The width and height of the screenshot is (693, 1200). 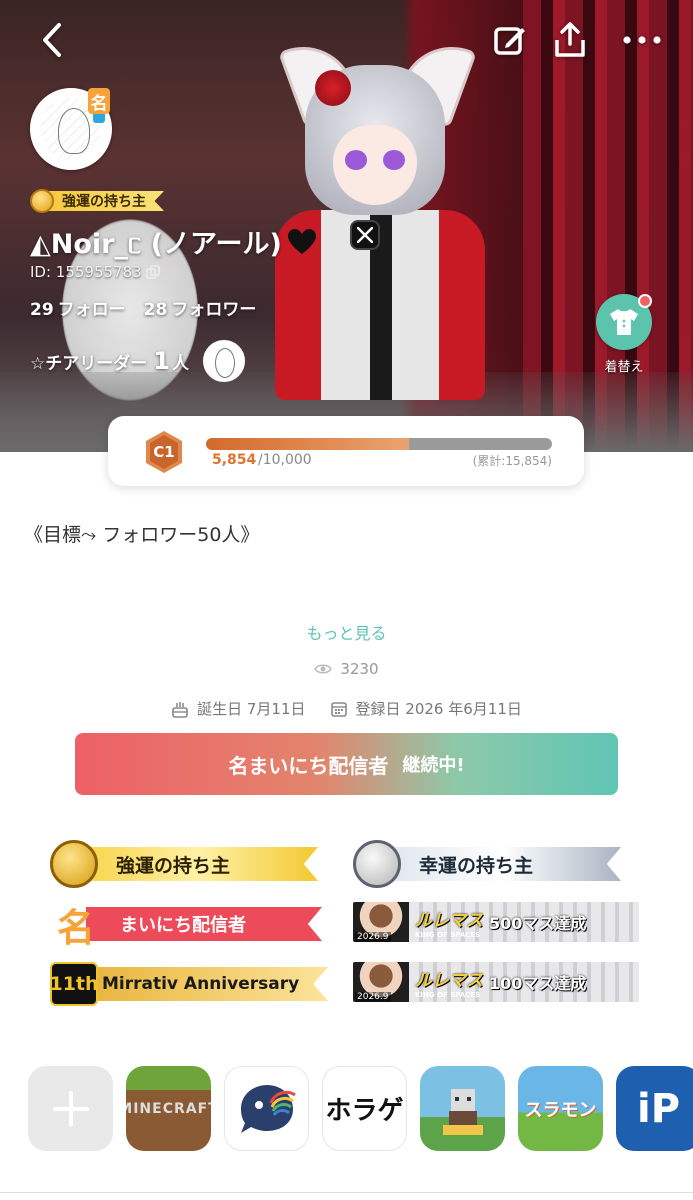 What do you see at coordinates (346, 451) in the screenshot?
I see `level-card: C1 5,854 /10,000 (累計:15,854)` at bounding box center [346, 451].